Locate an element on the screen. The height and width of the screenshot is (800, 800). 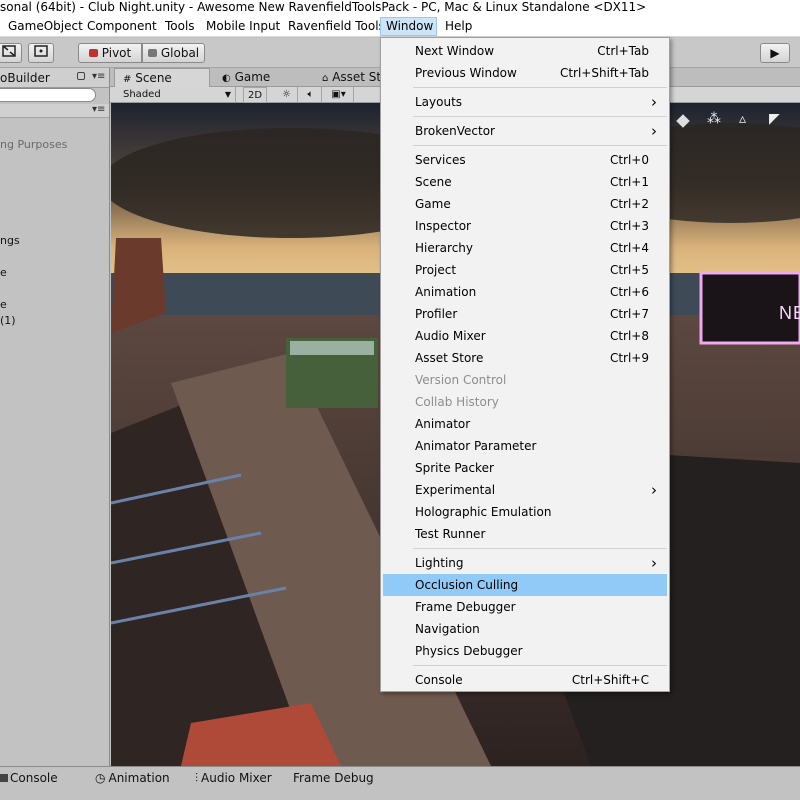
menu-item-label: Occlusion Culling is located at coordinates (467, 585).